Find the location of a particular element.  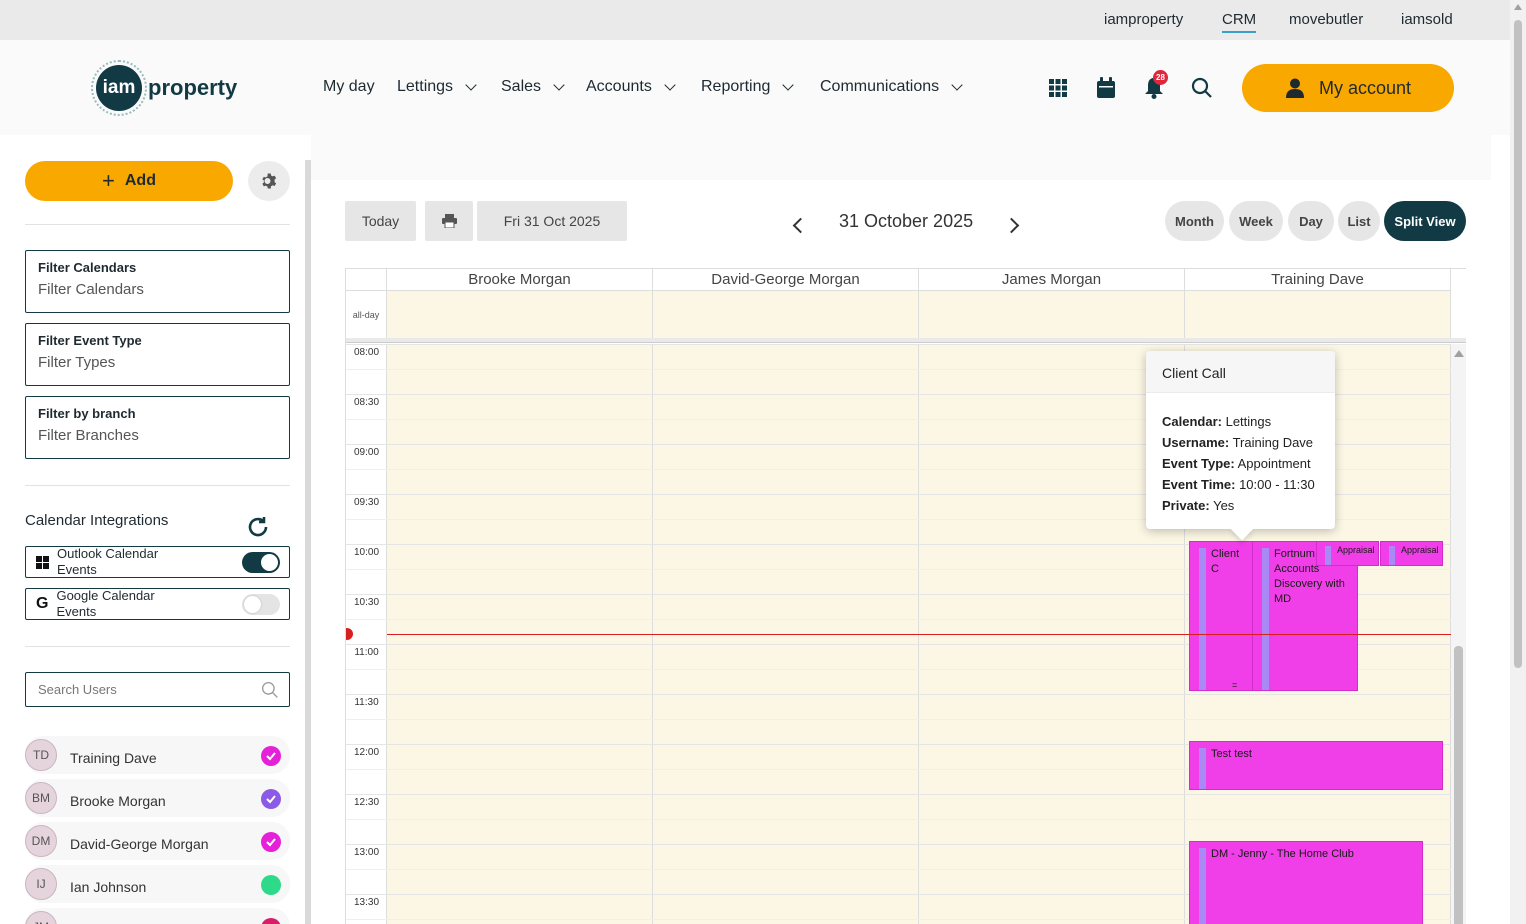

user-item: IJ Ian Johnson is located at coordinates (157, 884).